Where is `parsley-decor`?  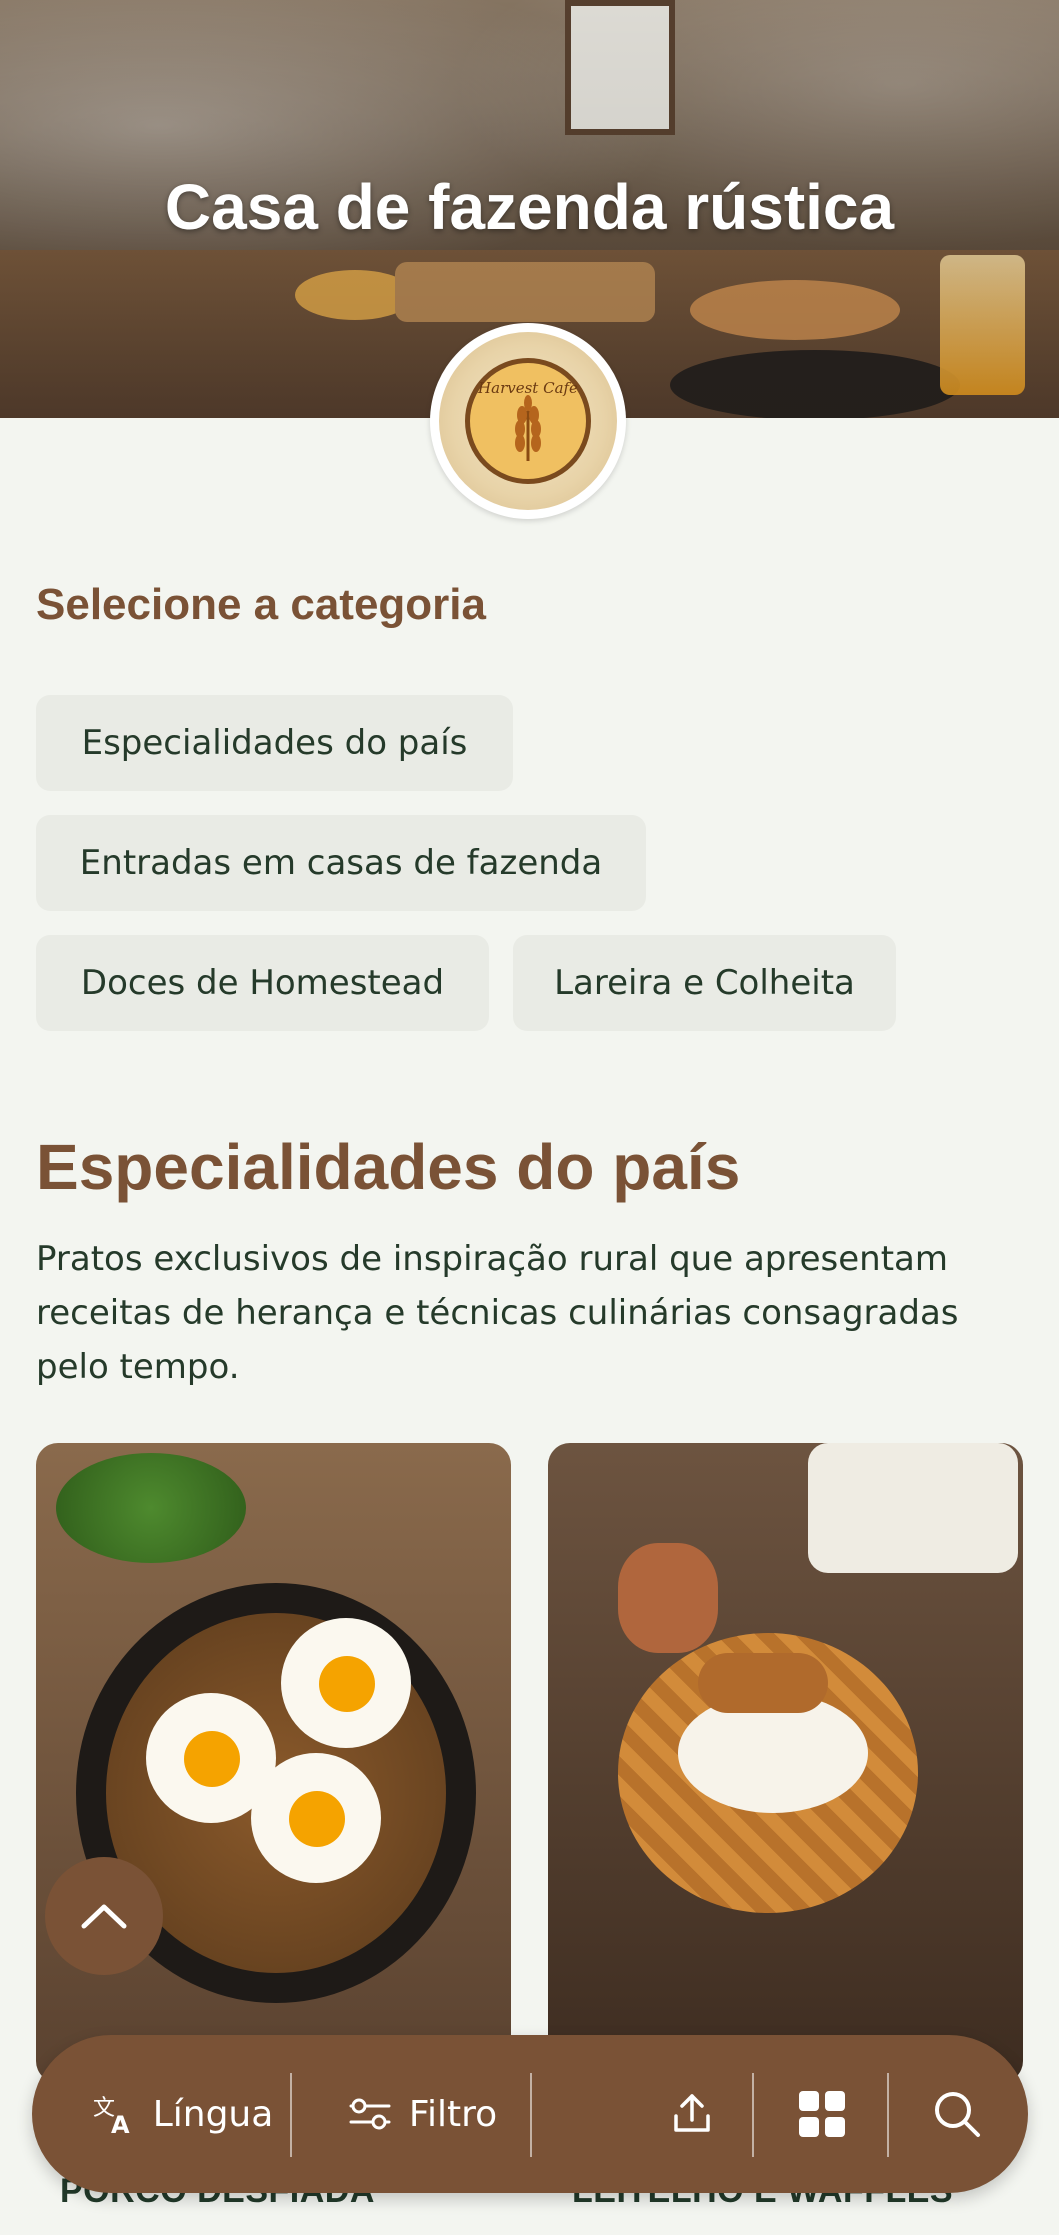
parsley-decor is located at coordinates (151, 1508).